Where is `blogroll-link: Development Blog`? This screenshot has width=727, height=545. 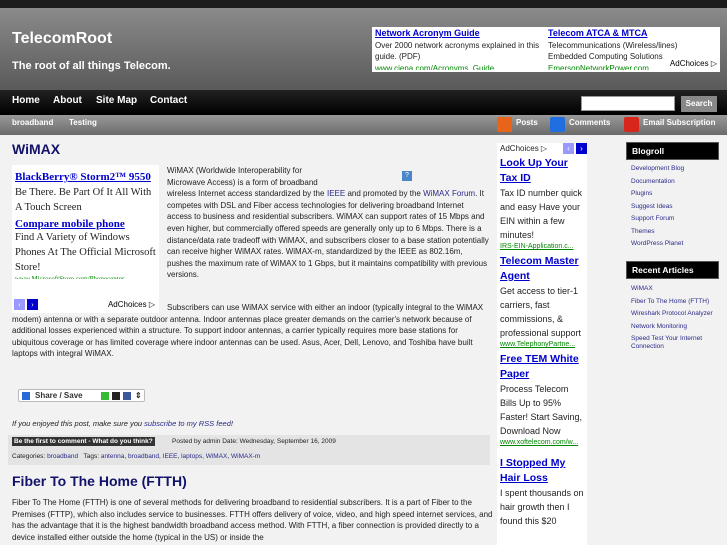 blogroll-link: Development Blog is located at coordinates (676, 169).